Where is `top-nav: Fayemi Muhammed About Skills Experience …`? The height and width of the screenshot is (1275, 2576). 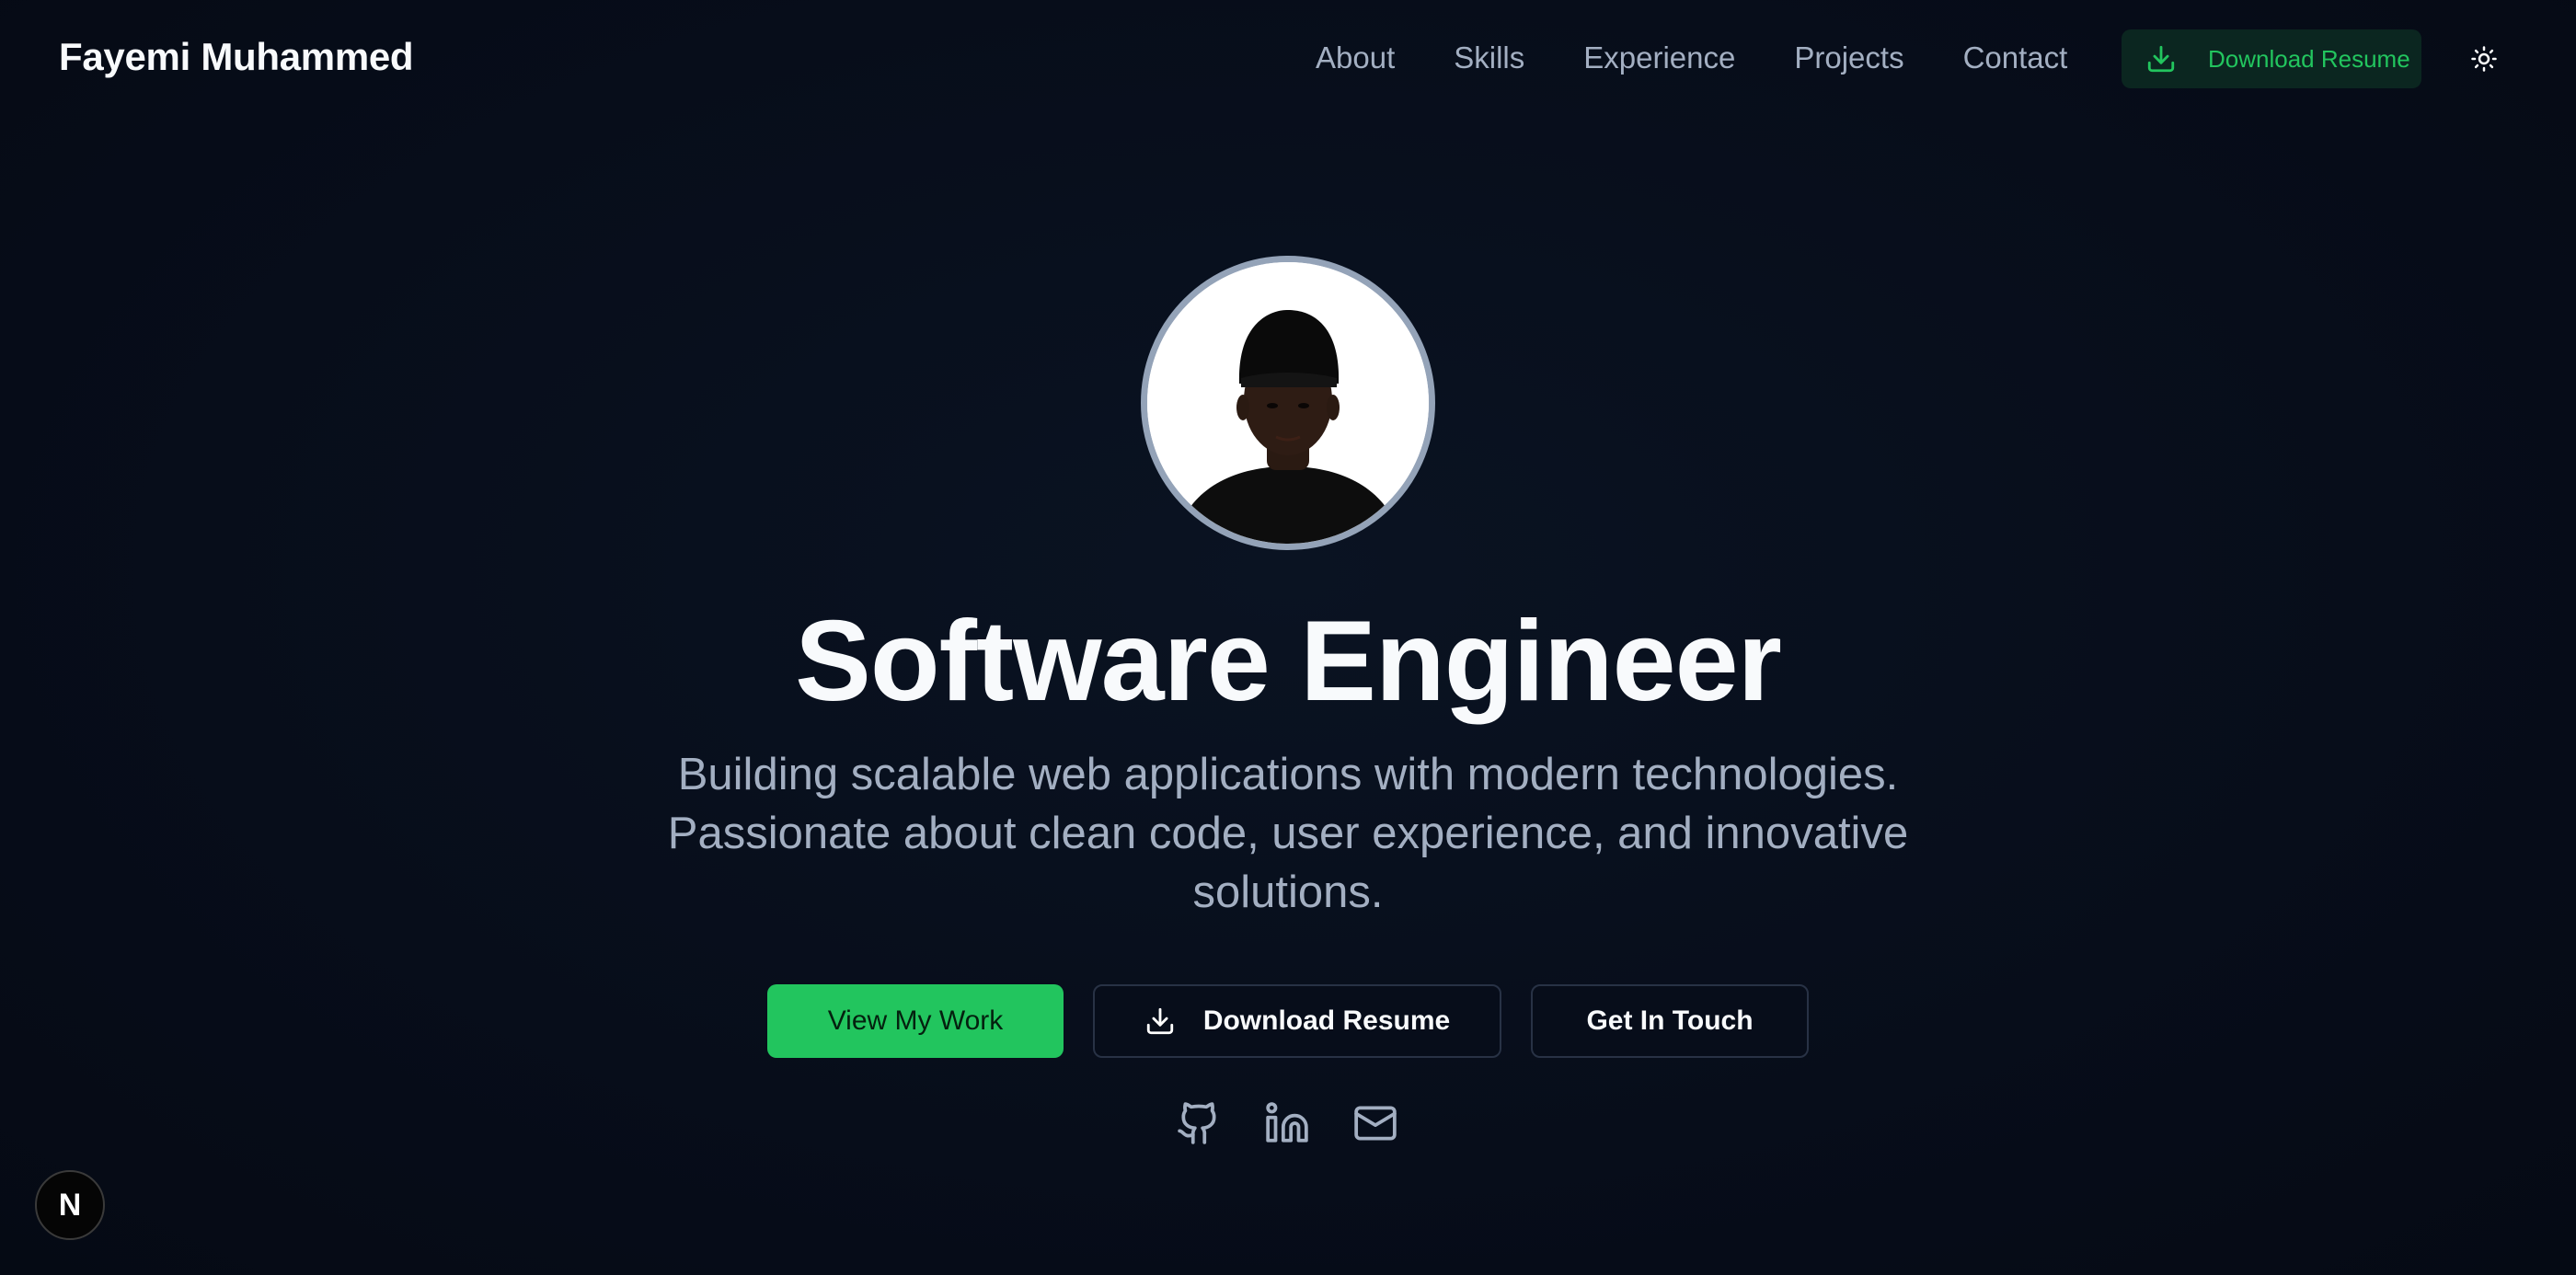
top-nav: Fayemi Muhammed About Skills Experience … is located at coordinates (1288, 59).